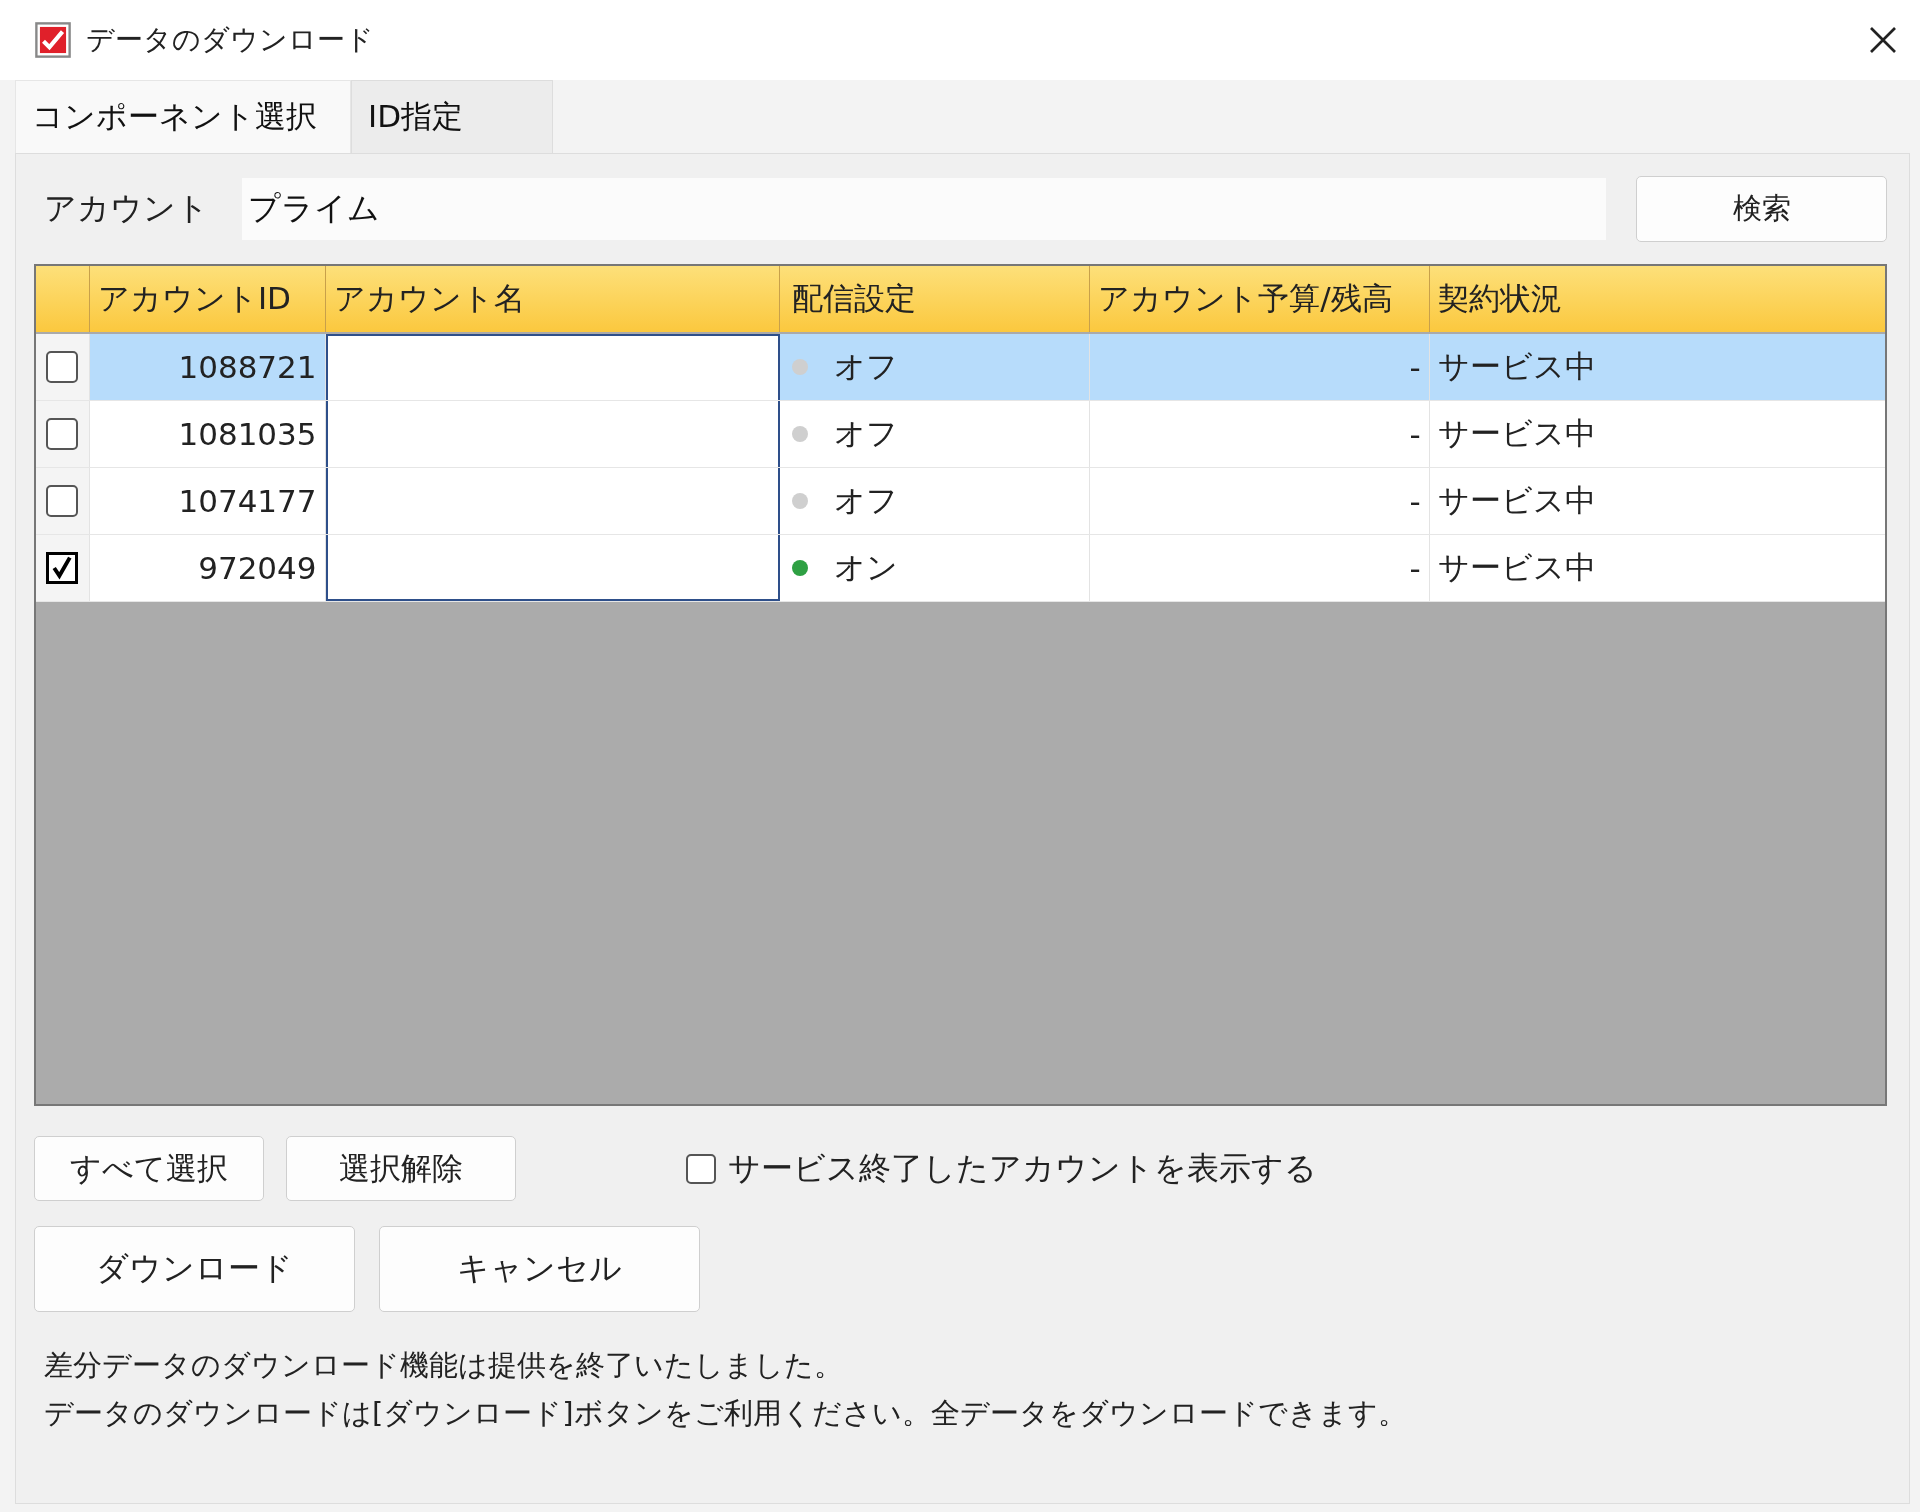  What do you see at coordinates (207, 568) in the screenshot?
I see `account-id-cell: 972049` at bounding box center [207, 568].